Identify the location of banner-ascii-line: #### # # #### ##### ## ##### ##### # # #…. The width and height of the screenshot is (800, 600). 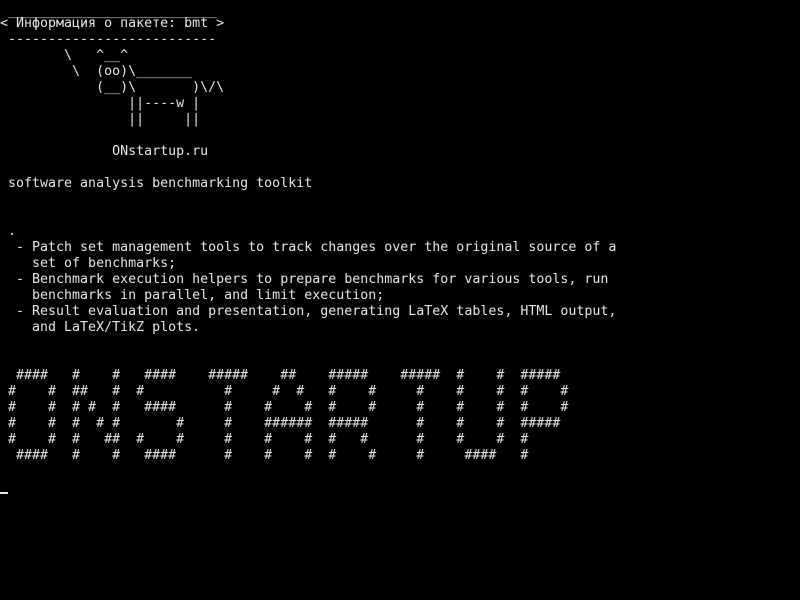
(280, 375).